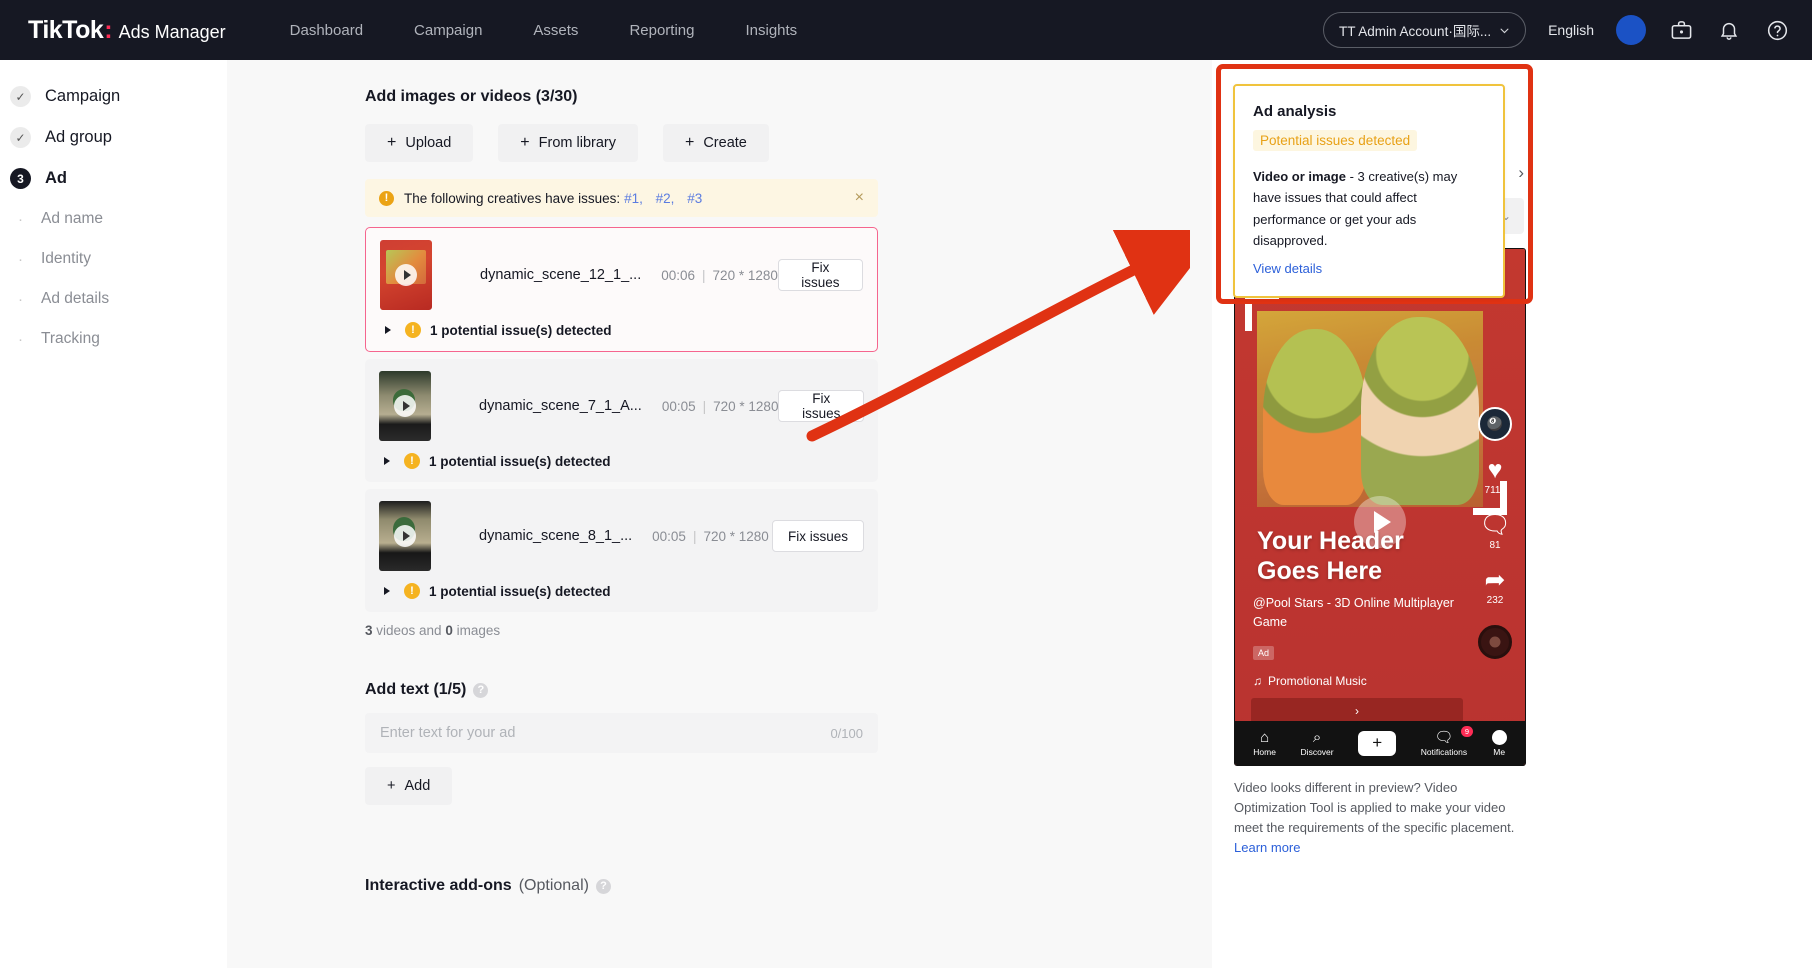 The width and height of the screenshot is (1812, 968). What do you see at coordinates (1264, 743) in the screenshot?
I see `nav-home: ⌂ Home` at bounding box center [1264, 743].